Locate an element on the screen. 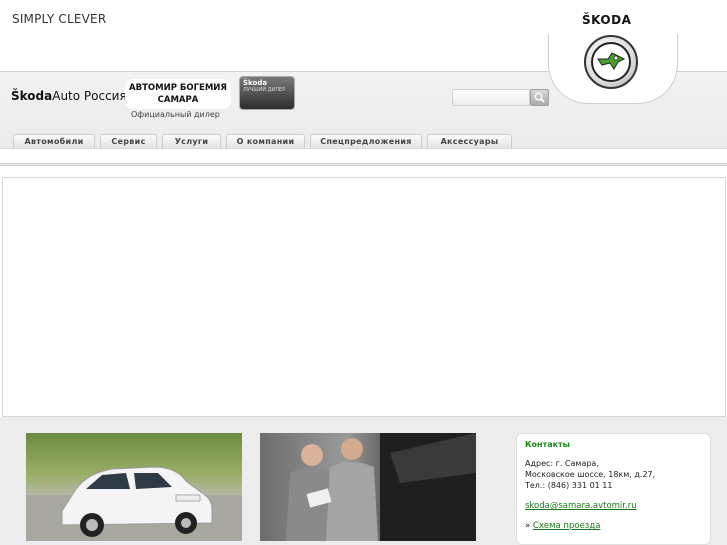 Image resolution: width=727 pixels, height=545 pixels. car-photo is located at coordinates (134, 487).